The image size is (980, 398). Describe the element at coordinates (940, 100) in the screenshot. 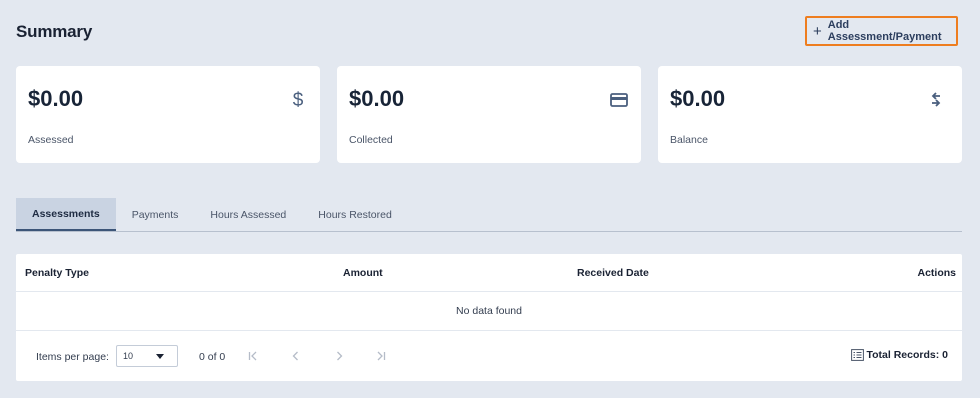

I see `balance-arrows-icon` at that location.